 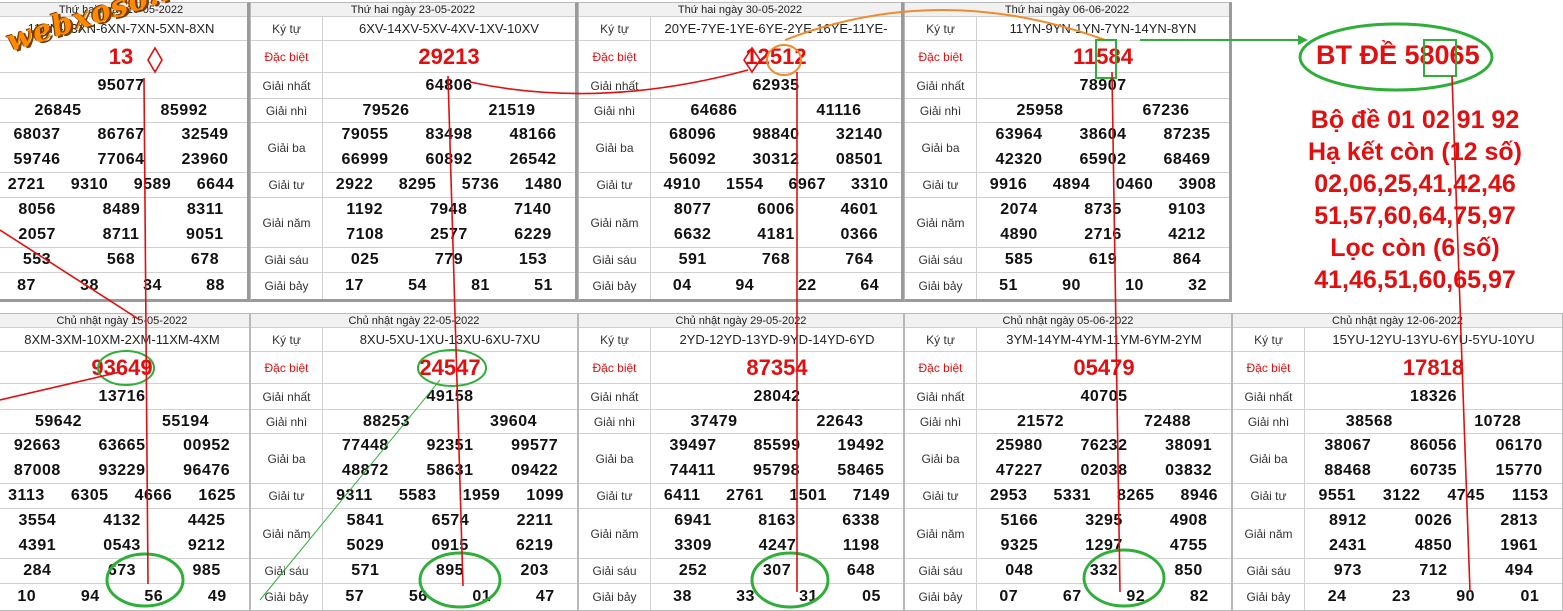 What do you see at coordinates (1104, 496) in the screenshot?
I see `value-line: 2953 5331 8265 8946` at bounding box center [1104, 496].